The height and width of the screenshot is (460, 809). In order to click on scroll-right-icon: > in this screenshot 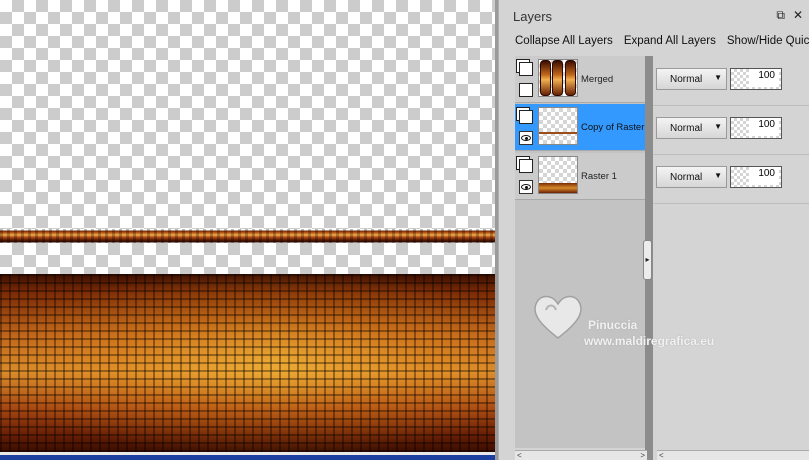, I will do `click(642, 455)`.